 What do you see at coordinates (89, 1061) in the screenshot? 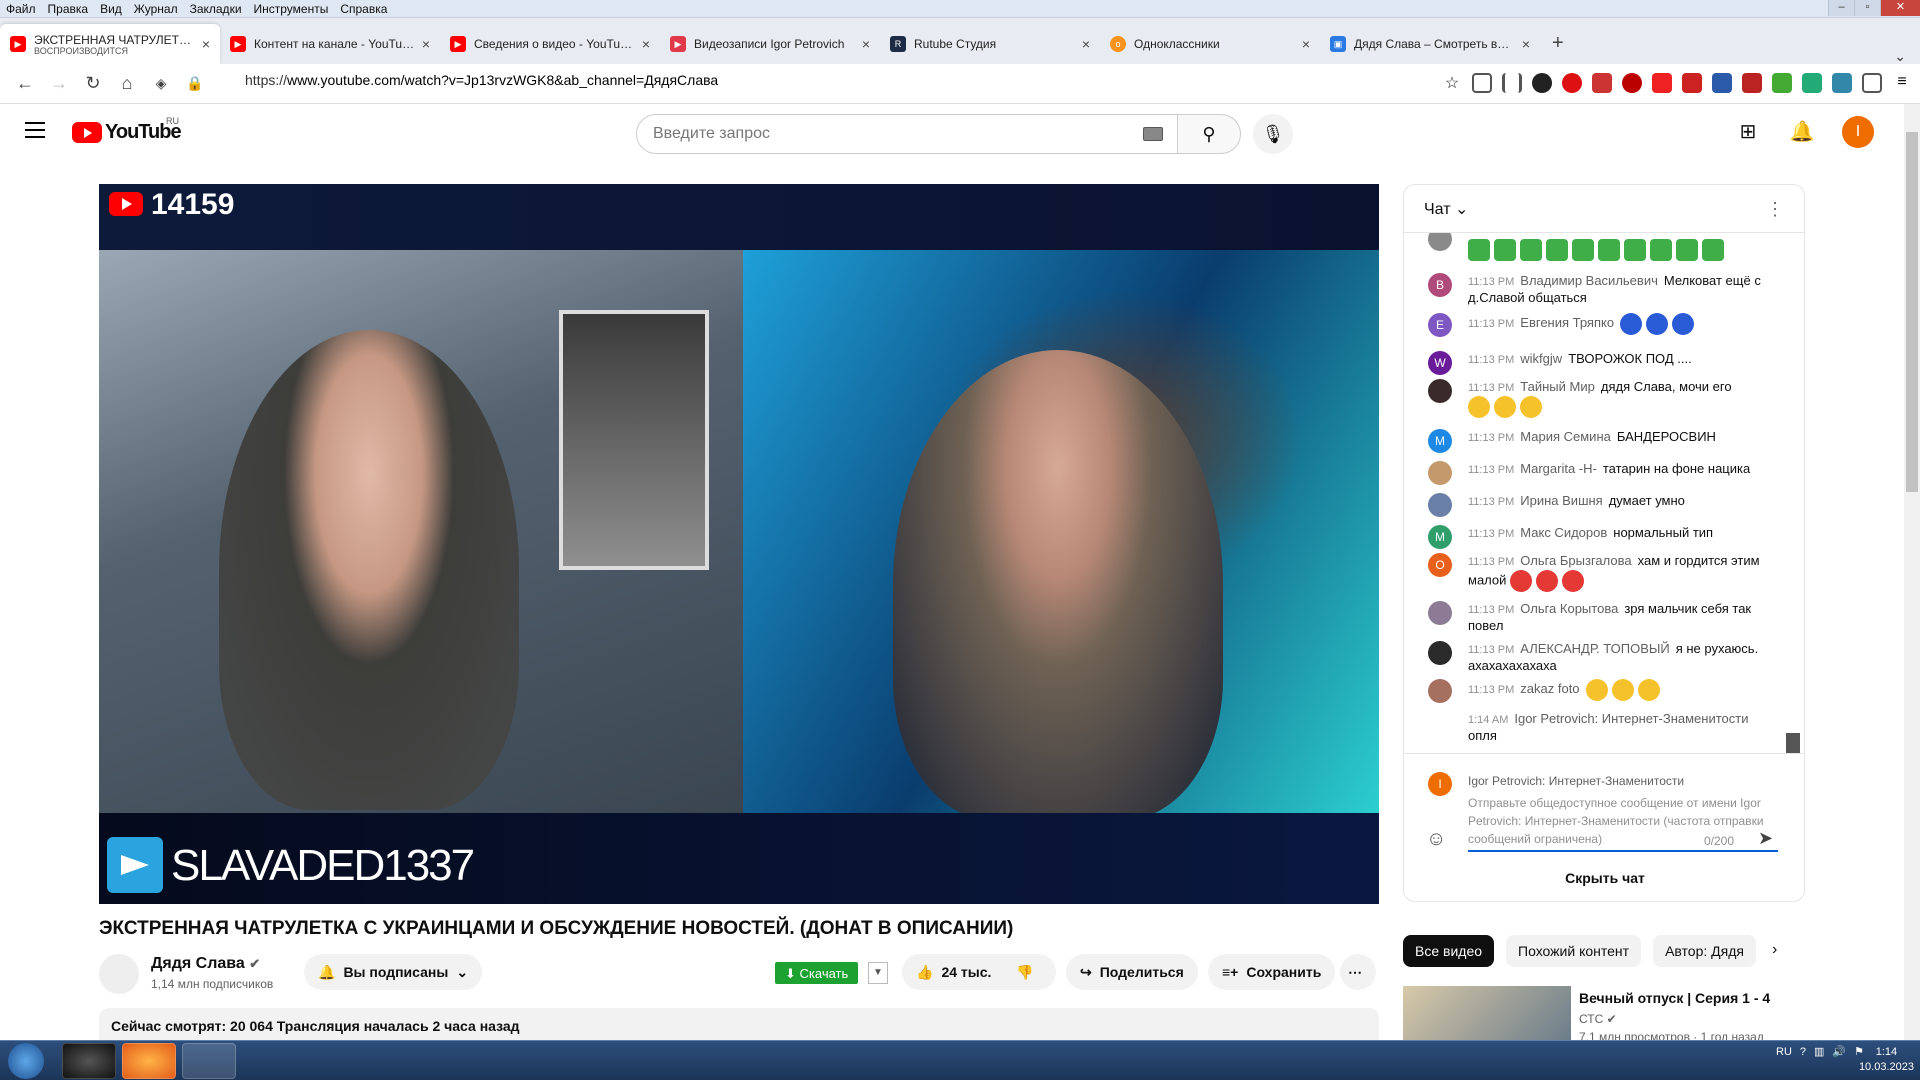
I see `obs-icon` at bounding box center [89, 1061].